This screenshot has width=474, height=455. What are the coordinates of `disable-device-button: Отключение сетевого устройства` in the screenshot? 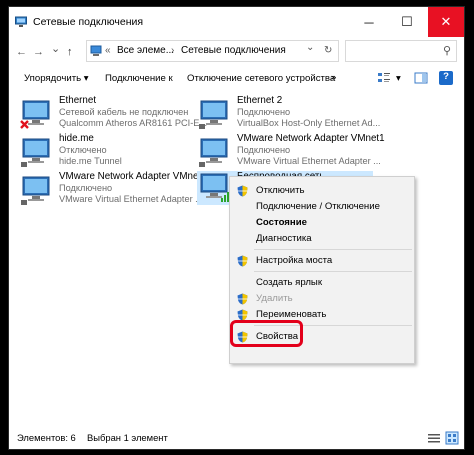 It's located at (261, 78).